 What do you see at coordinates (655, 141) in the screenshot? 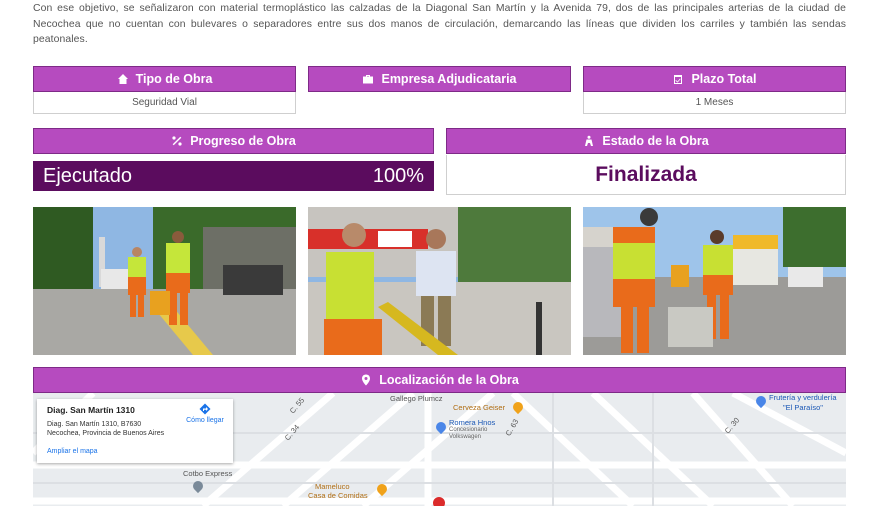
I see `estado-label: Estado de la Obra` at bounding box center [655, 141].